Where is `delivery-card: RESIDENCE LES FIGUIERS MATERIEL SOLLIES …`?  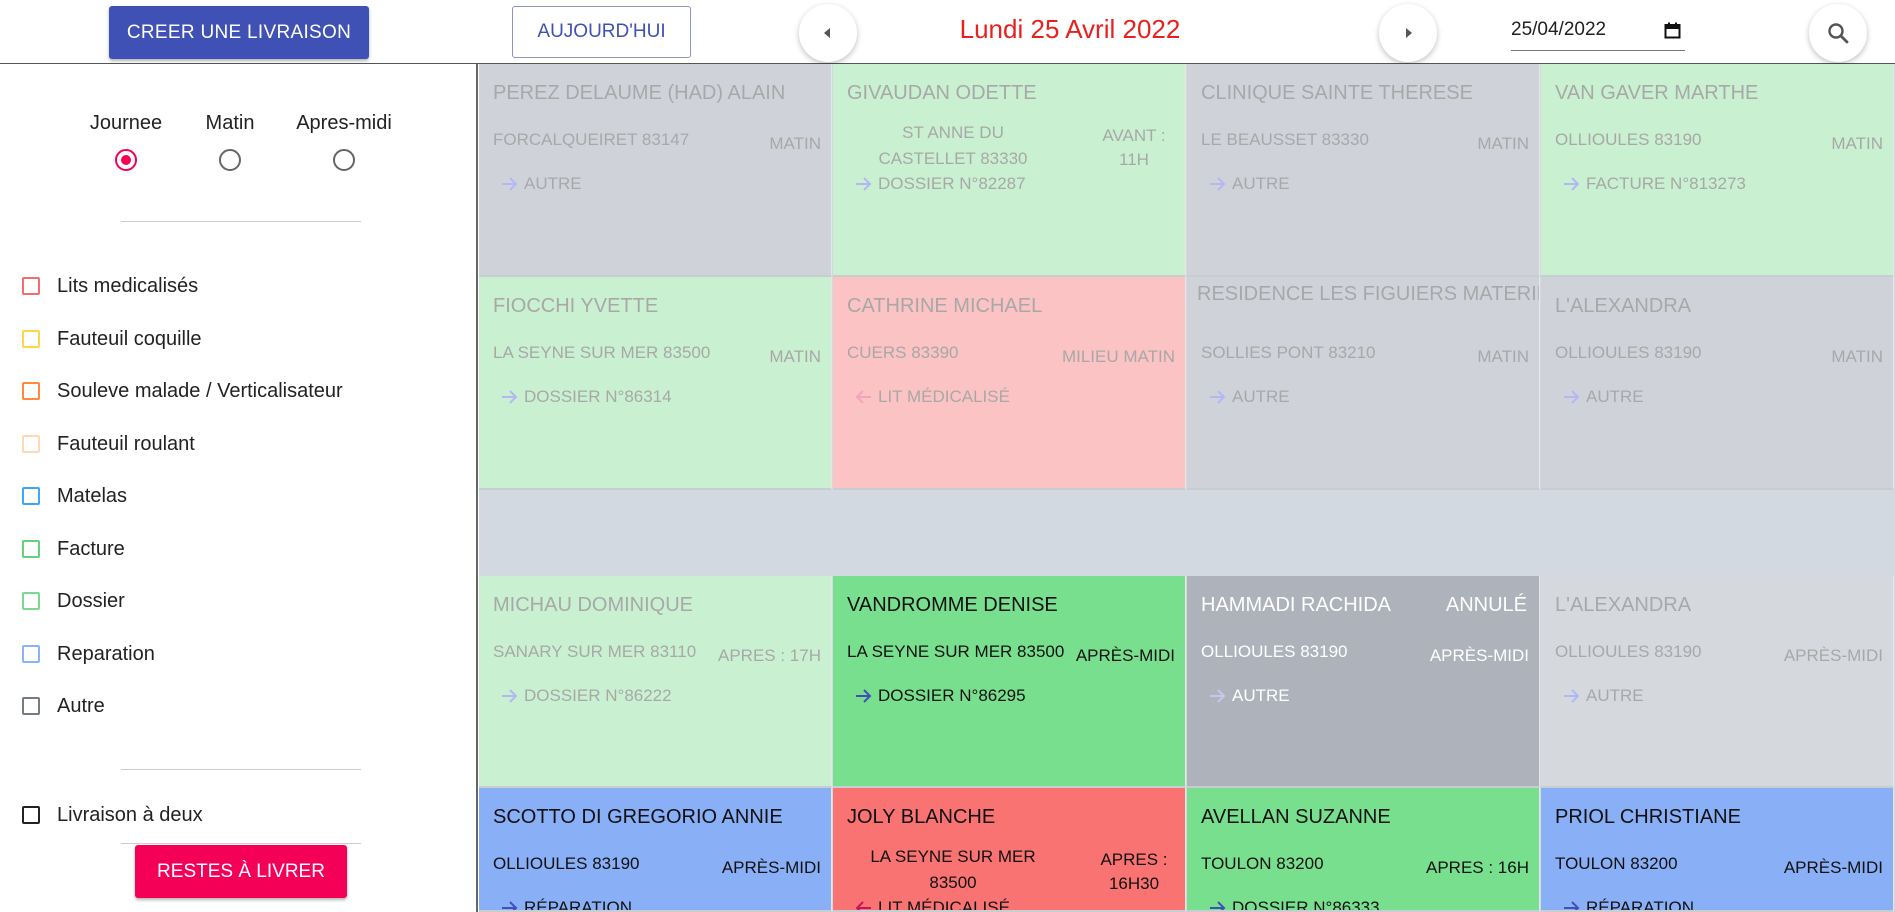 delivery-card: RESIDENCE LES FIGUIERS MATERIEL SOLLIES … is located at coordinates (1363, 383).